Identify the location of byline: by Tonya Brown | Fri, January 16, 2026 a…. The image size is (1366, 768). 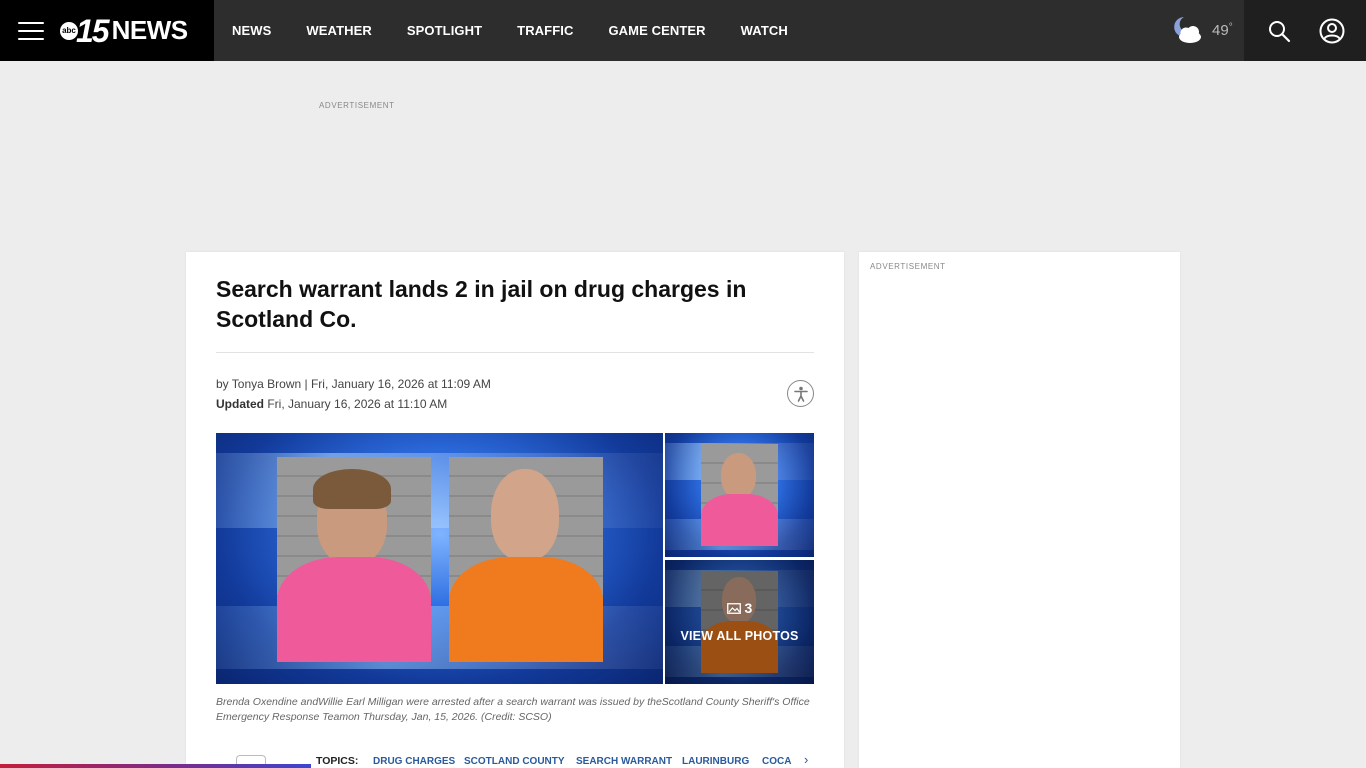
(353, 394).